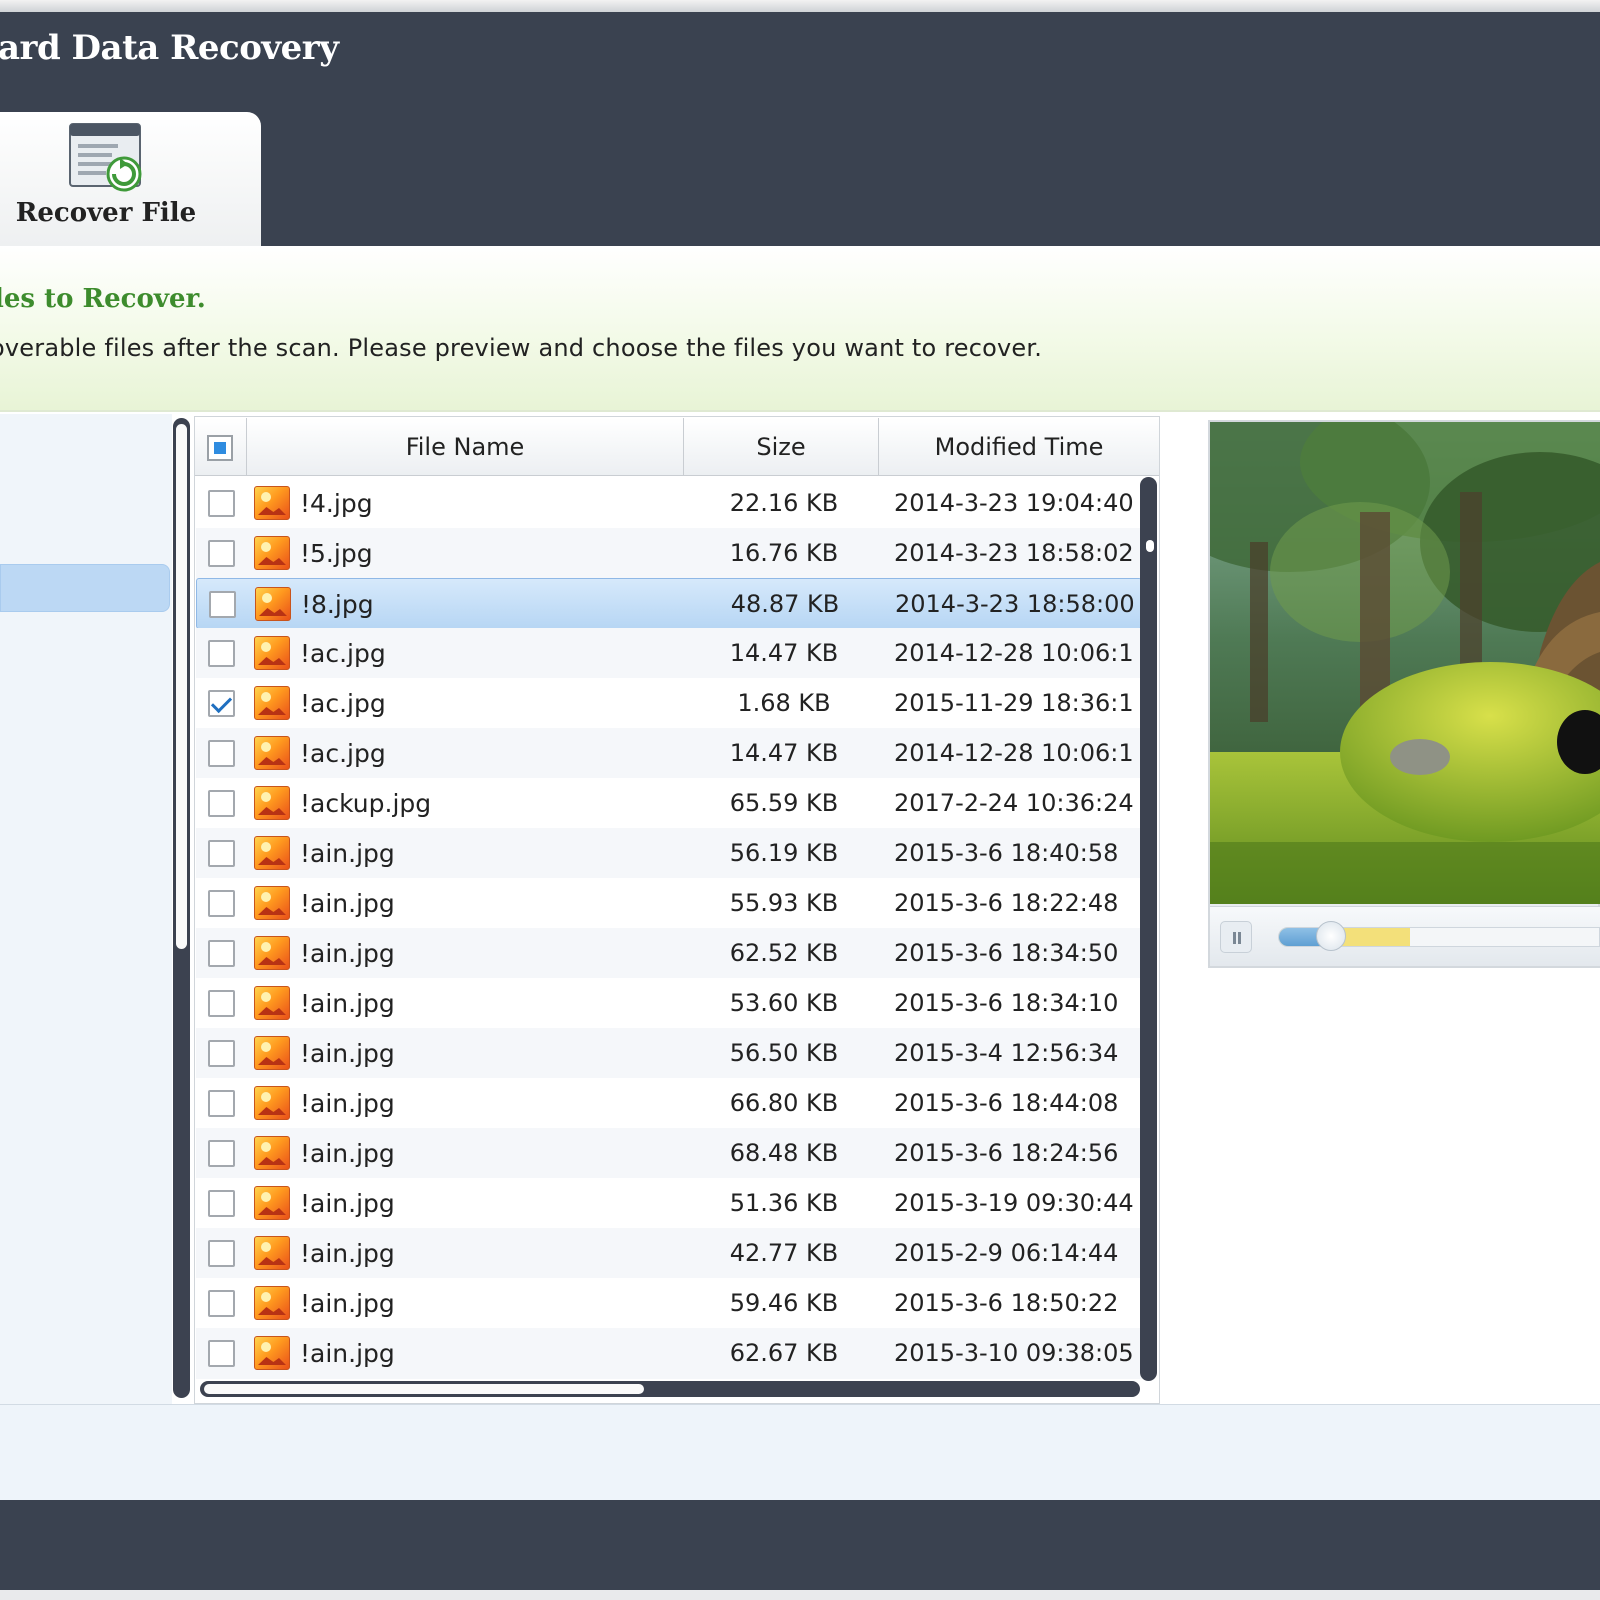  I want to click on file-table-row: !ain.jpg 62.67 KB 2015-3-10 09:38:05, so click(669, 1353).